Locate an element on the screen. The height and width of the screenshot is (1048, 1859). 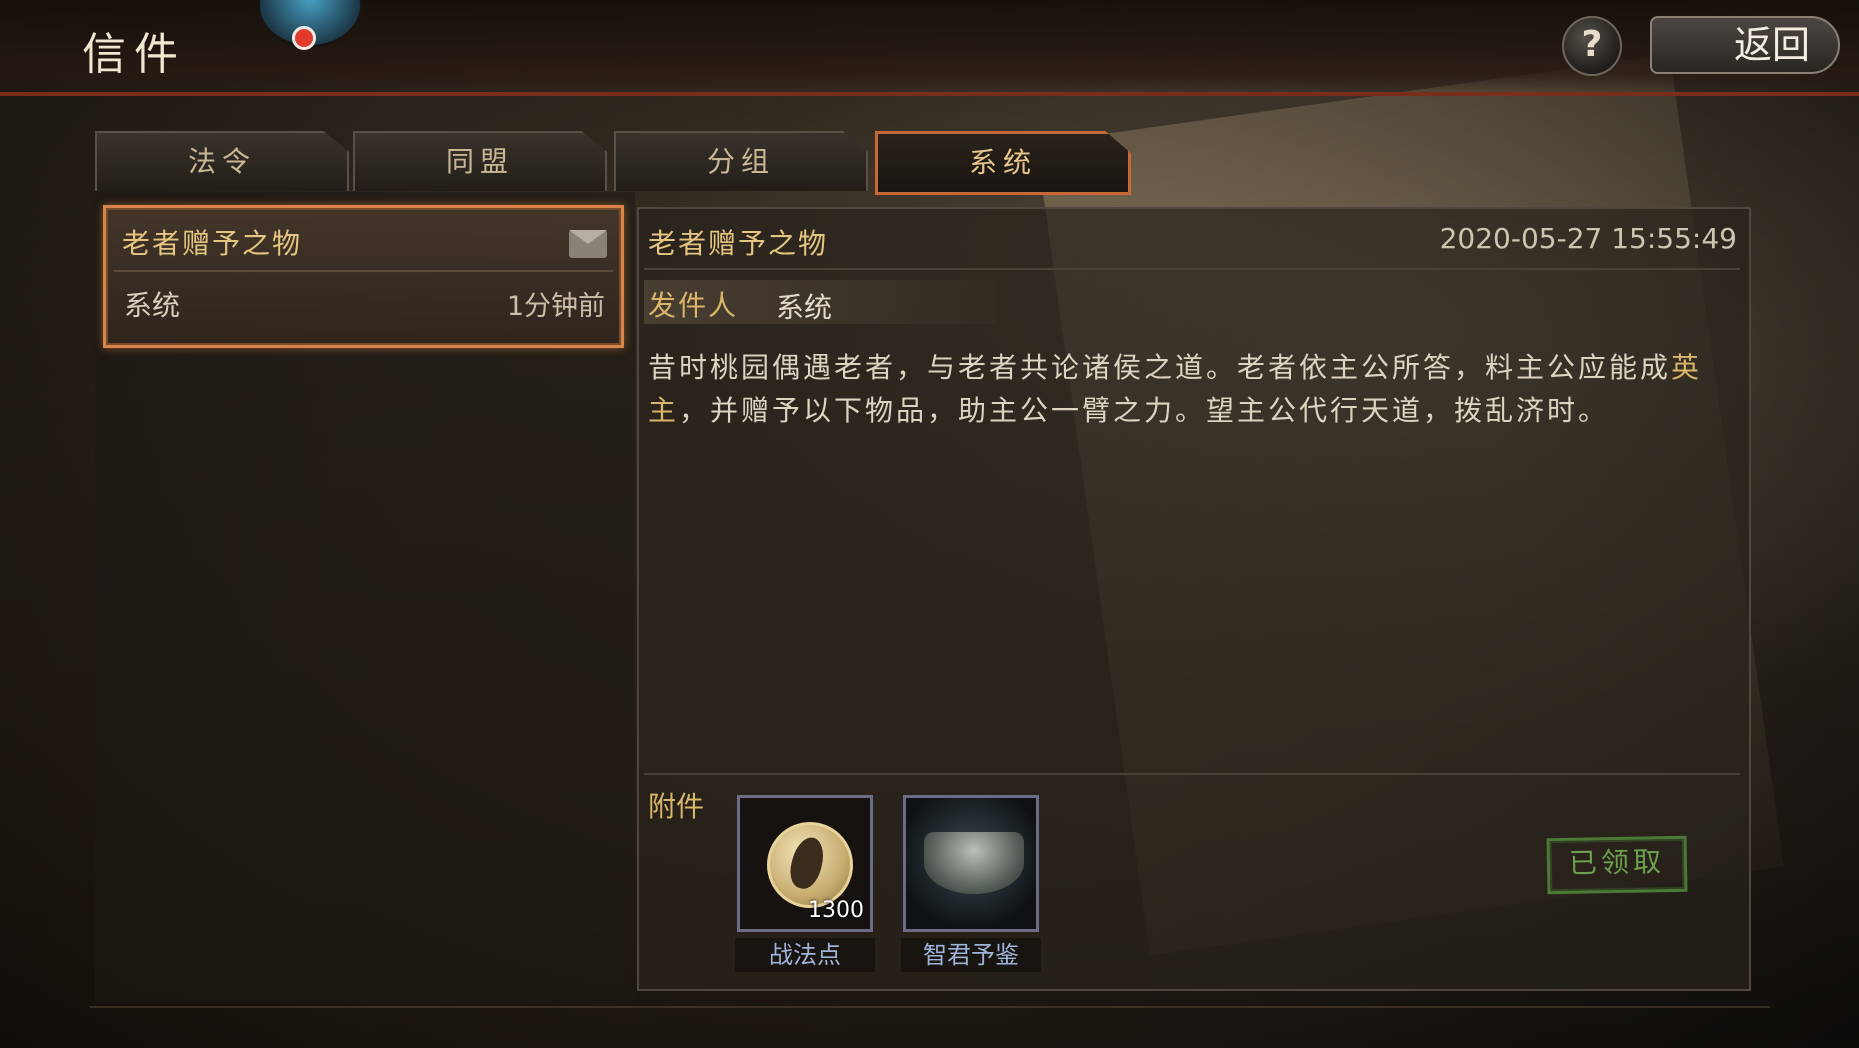
attachment-name: 智君予鉴 is located at coordinates (971, 955).